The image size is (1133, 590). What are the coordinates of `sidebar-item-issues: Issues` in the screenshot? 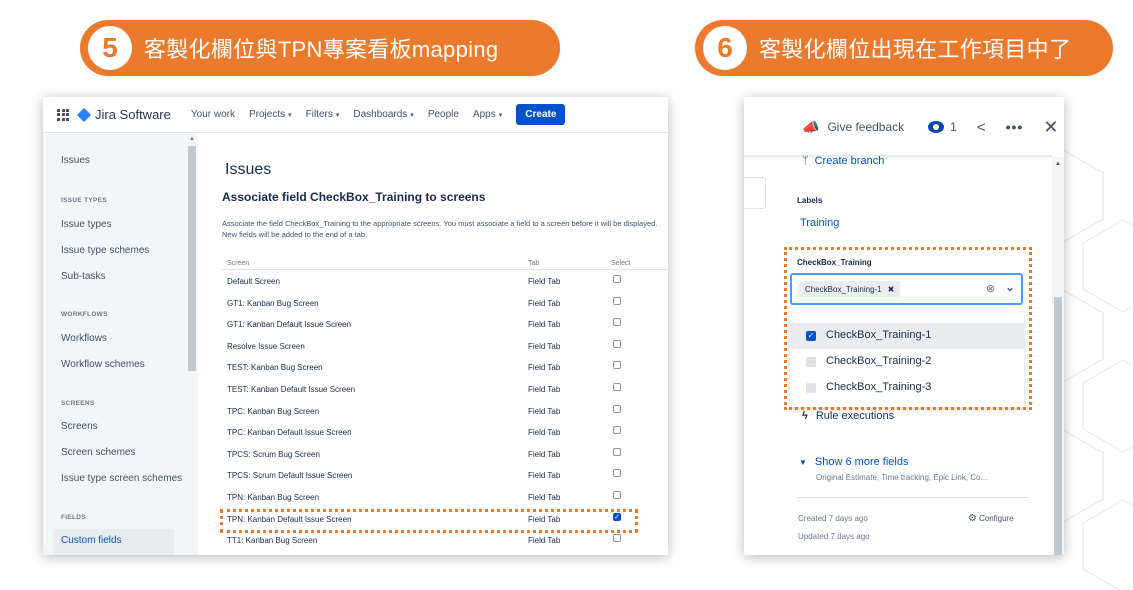 It's located at (75, 160).